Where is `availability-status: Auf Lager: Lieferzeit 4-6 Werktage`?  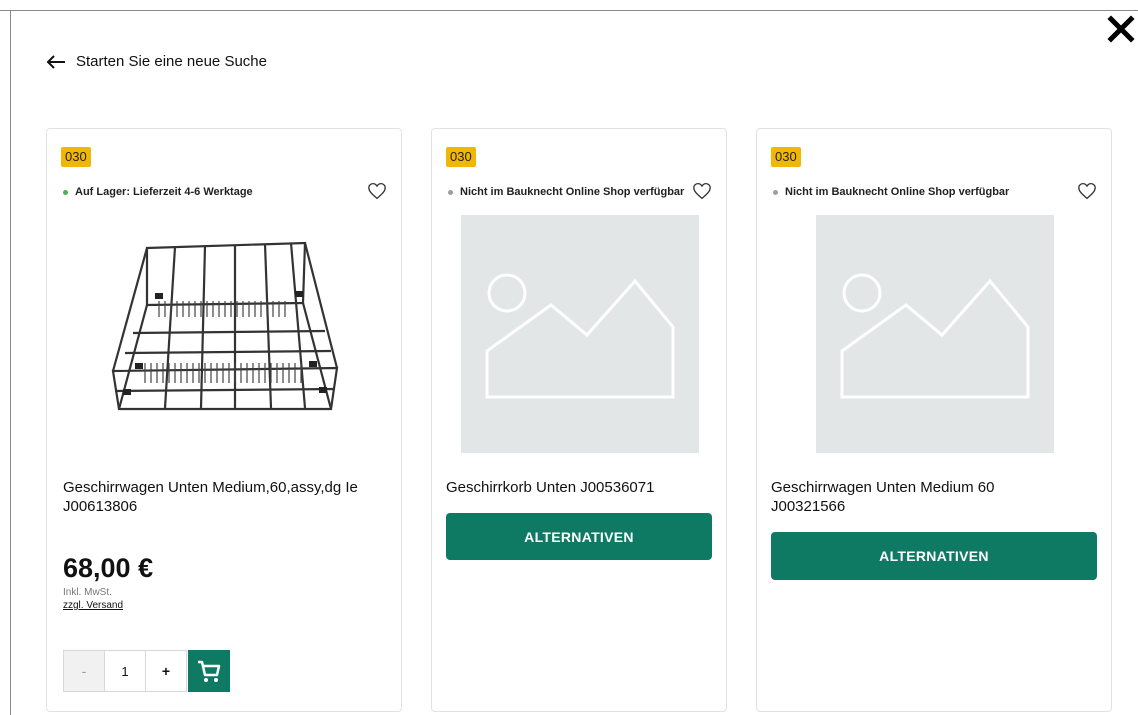 availability-status: Auf Lager: Lieferzeit 4-6 Werktage is located at coordinates (158, 192).